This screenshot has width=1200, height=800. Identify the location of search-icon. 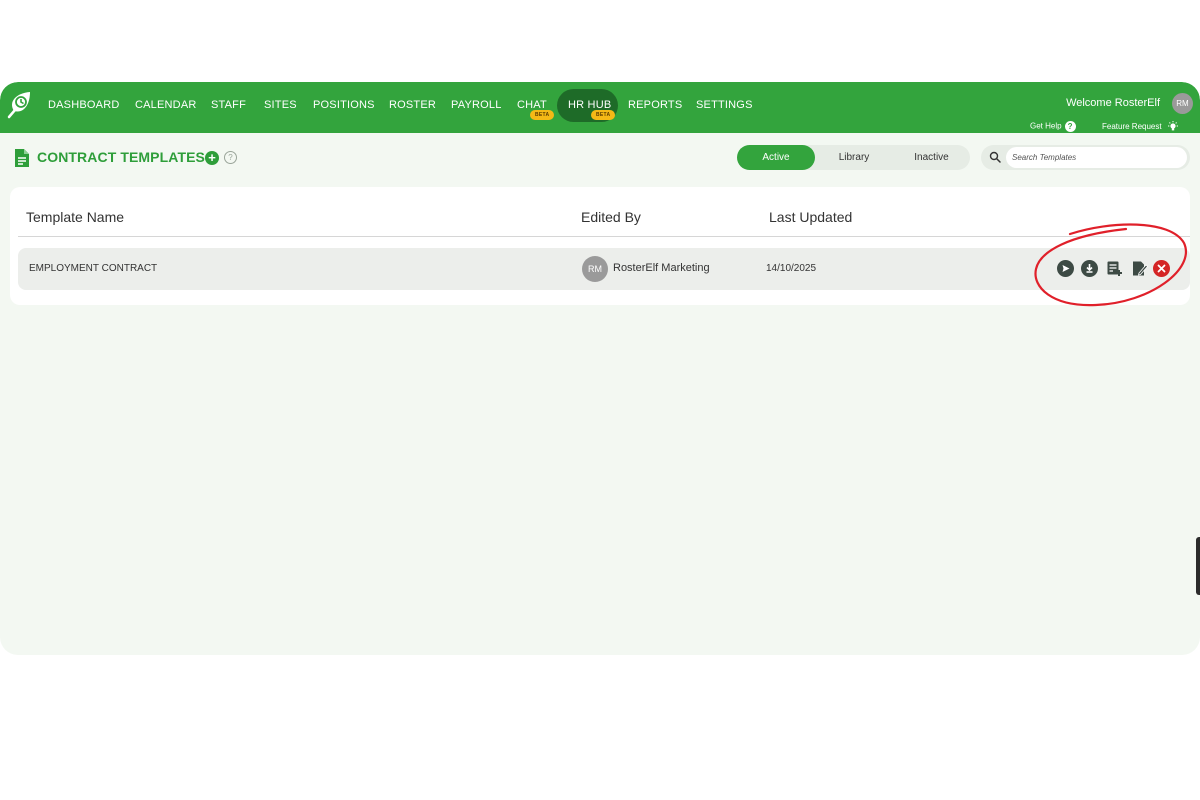
(995, 157).